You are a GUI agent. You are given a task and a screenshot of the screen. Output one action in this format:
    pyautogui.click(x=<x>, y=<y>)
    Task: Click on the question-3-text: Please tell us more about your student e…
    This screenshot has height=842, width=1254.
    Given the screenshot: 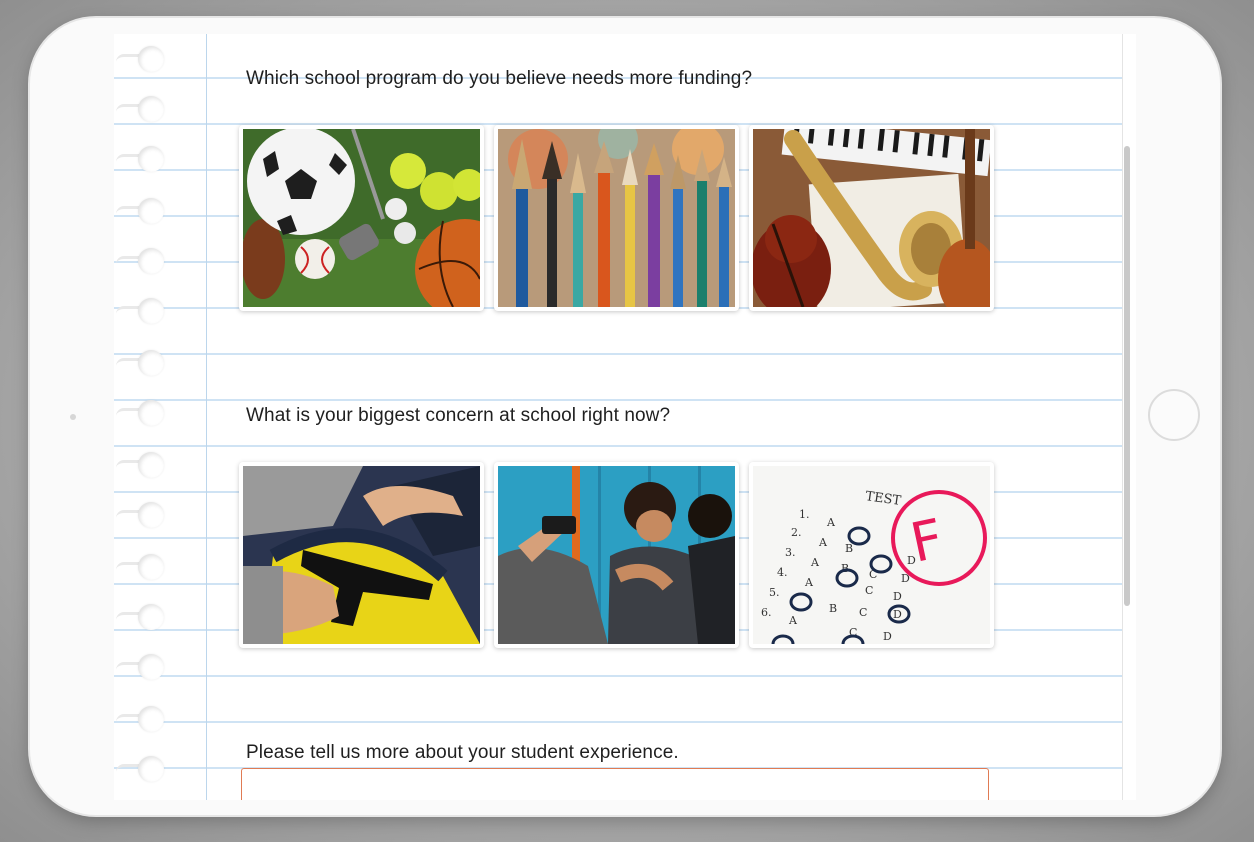 What is the action you would take?
    pyautogui.click(x=462, y=752)
    